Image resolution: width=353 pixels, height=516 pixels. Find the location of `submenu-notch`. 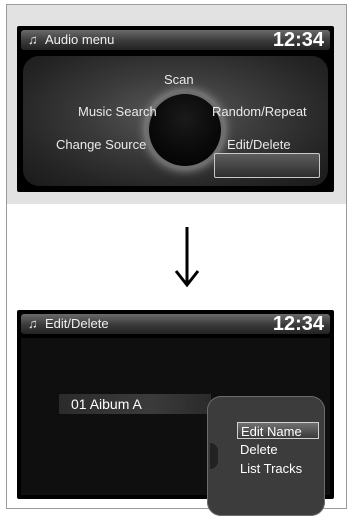

submenu-notch is located at coordinates (214, 456).